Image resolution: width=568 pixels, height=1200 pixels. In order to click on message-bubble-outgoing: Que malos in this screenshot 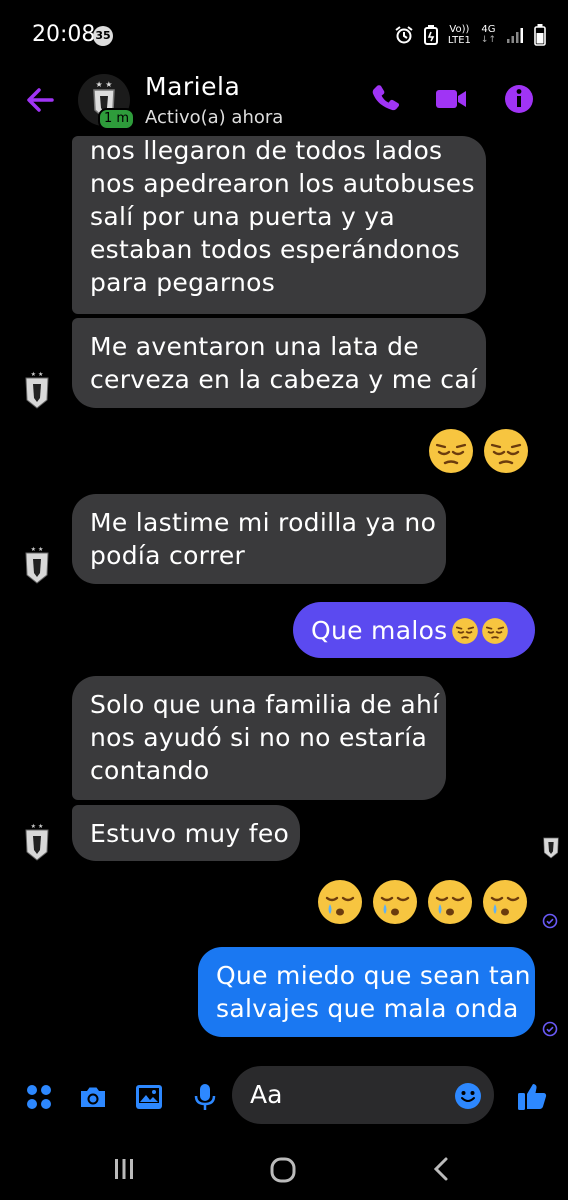, I will do `click(414, 630)`.